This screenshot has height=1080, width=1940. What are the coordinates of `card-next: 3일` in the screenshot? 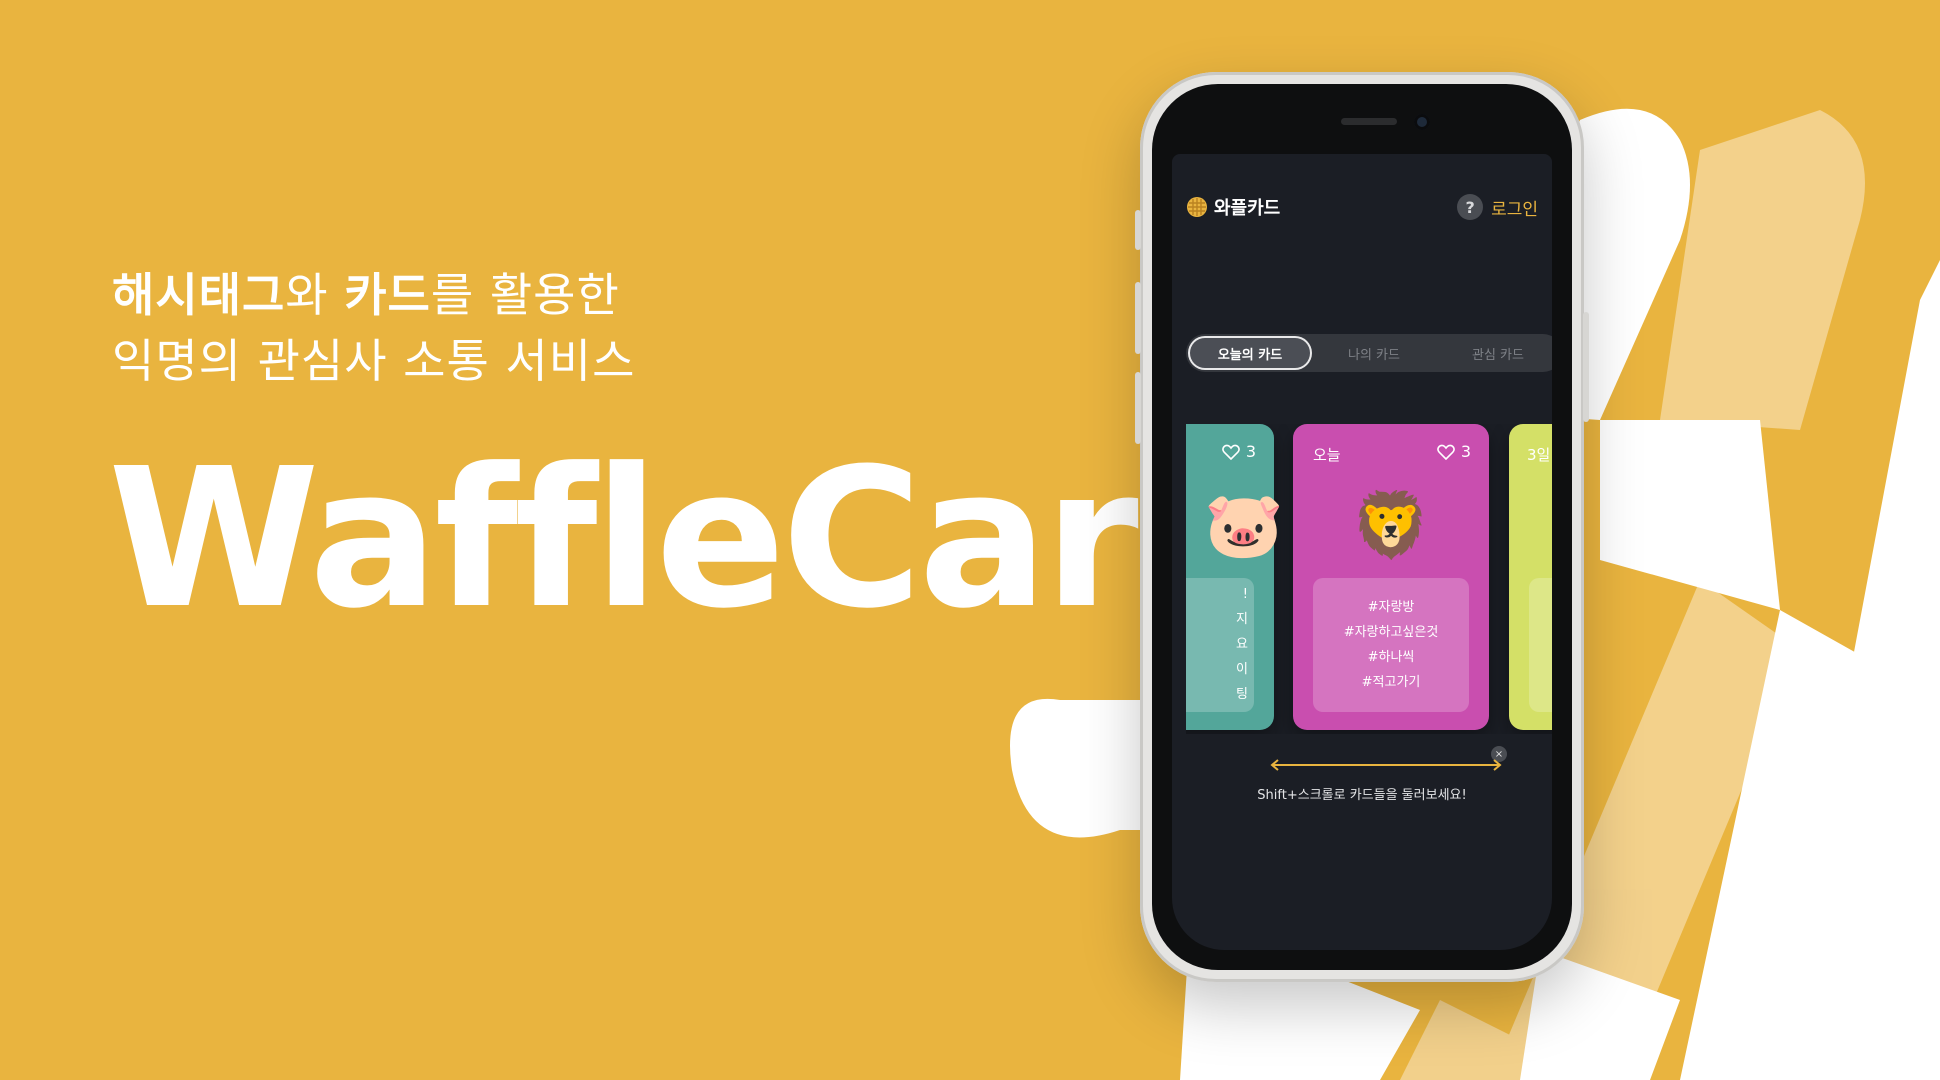 It's located at (1530, 577).